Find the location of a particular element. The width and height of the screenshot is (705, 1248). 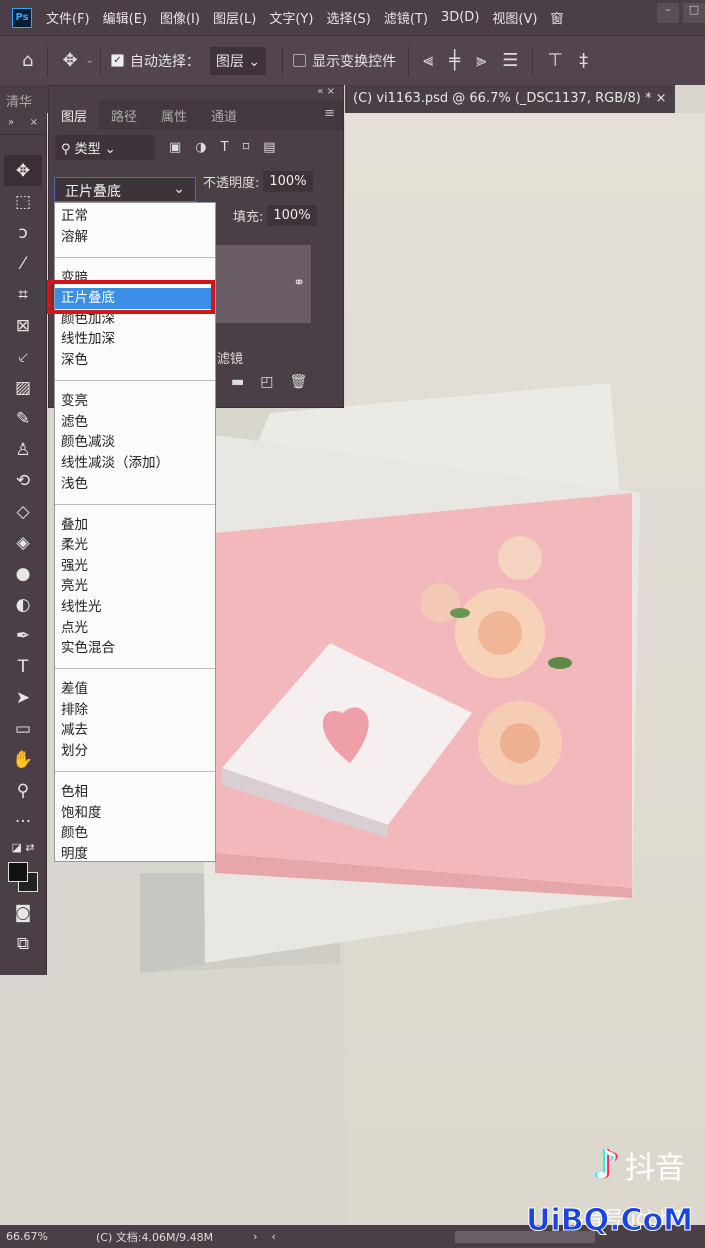

fill-input: 100% is located at coordinates (292, 215).